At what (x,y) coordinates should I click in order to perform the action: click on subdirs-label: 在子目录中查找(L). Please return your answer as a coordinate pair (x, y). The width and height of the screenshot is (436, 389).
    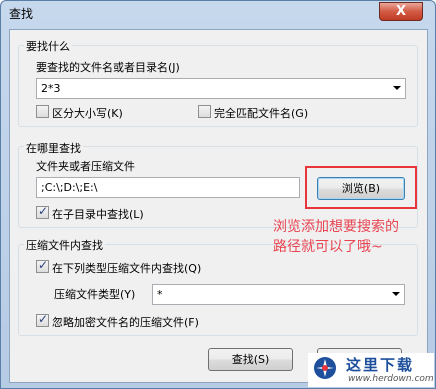
    Looking at the image, I should click on (98, 214).